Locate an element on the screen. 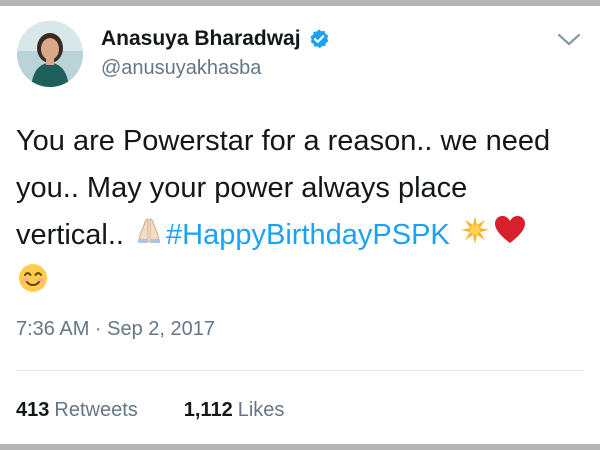  verified-badge-icon is located at coordinates (319, 39).